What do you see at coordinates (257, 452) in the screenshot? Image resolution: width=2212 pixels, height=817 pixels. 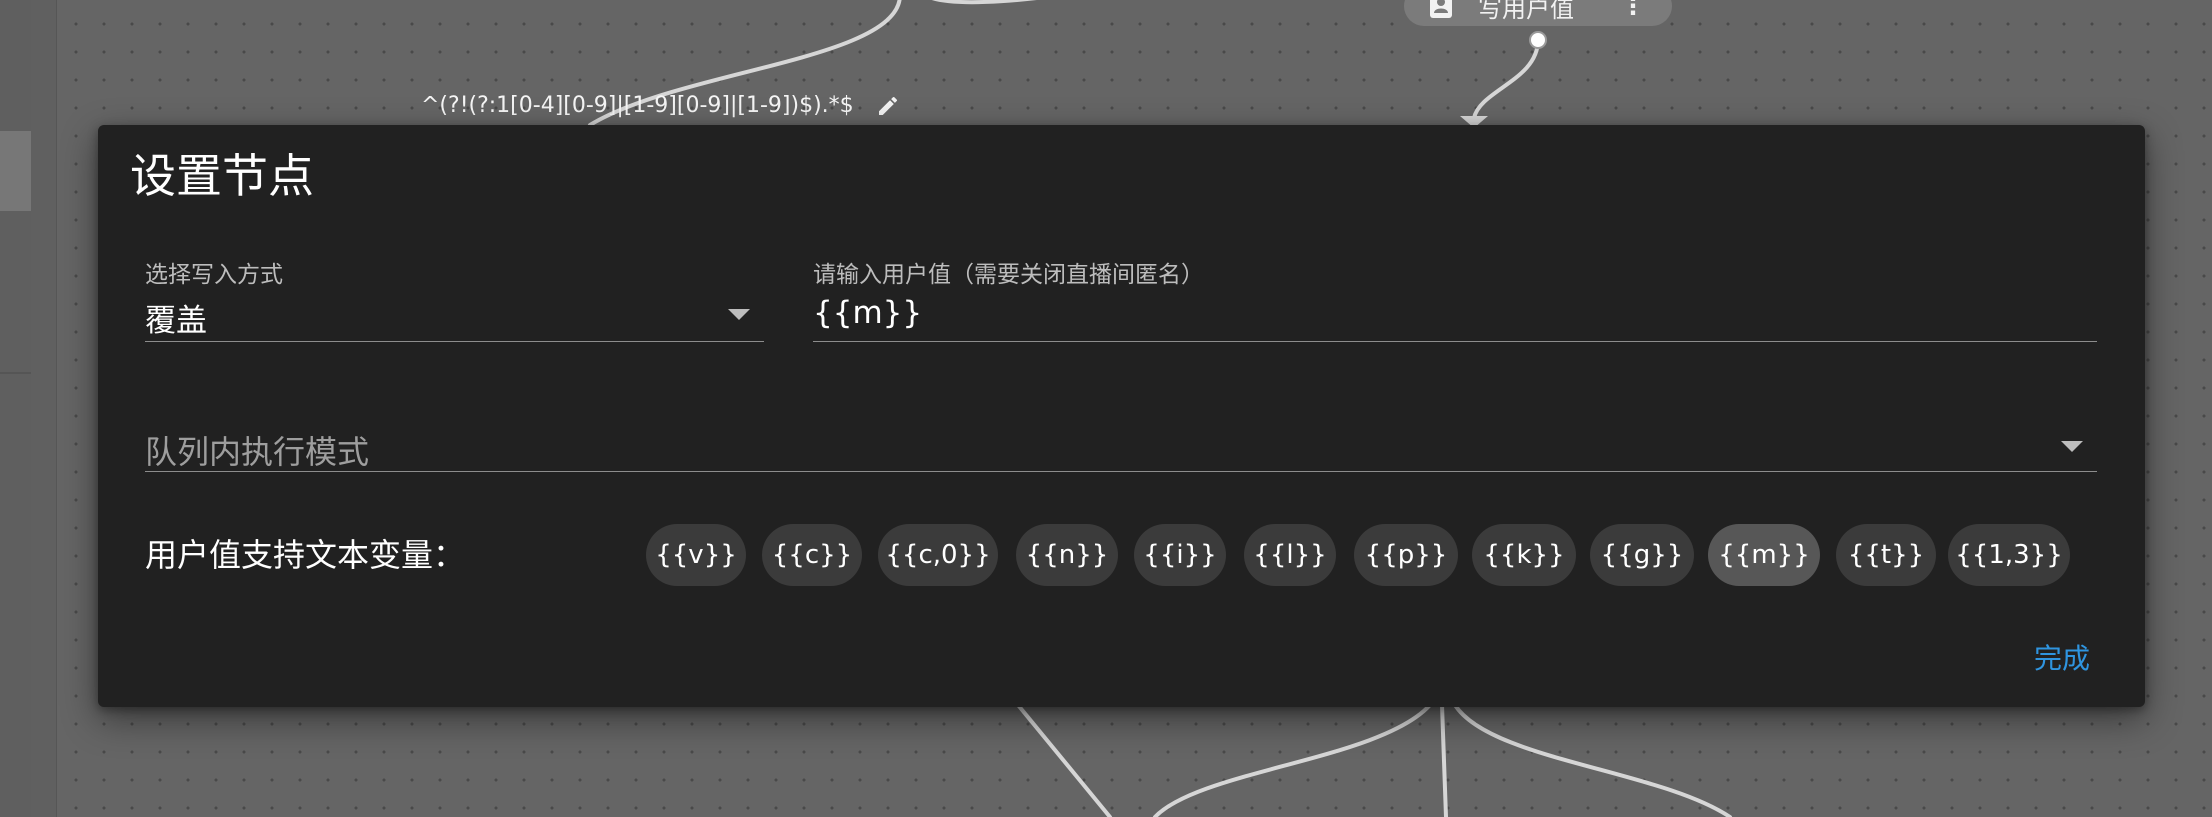 I see `queue-mode-placeholder: 队列内执行模式` at bounding box center [257, 452].